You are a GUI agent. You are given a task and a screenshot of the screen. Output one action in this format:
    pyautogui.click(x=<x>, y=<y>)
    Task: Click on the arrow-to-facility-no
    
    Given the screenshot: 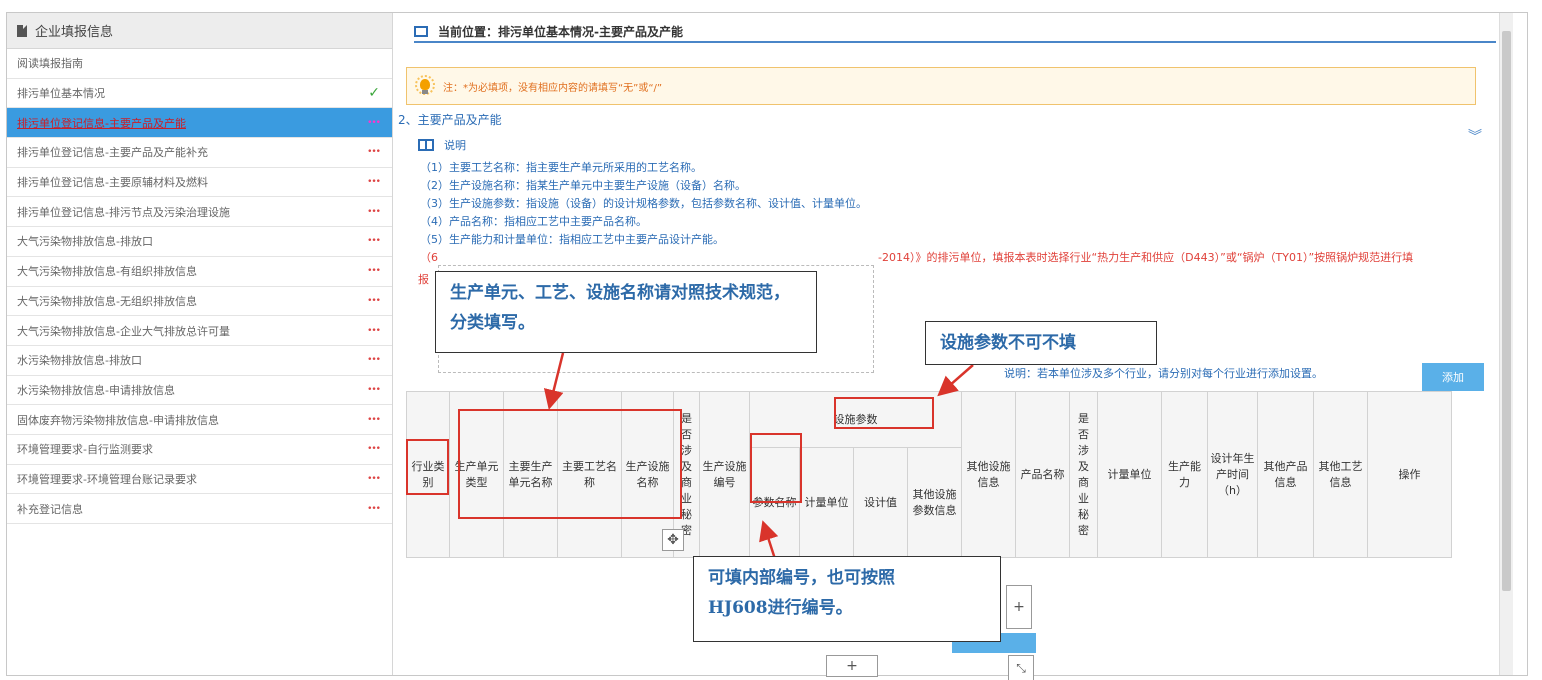 What is the action you would take?
    pyautogui.click(x=769, y=540)
    